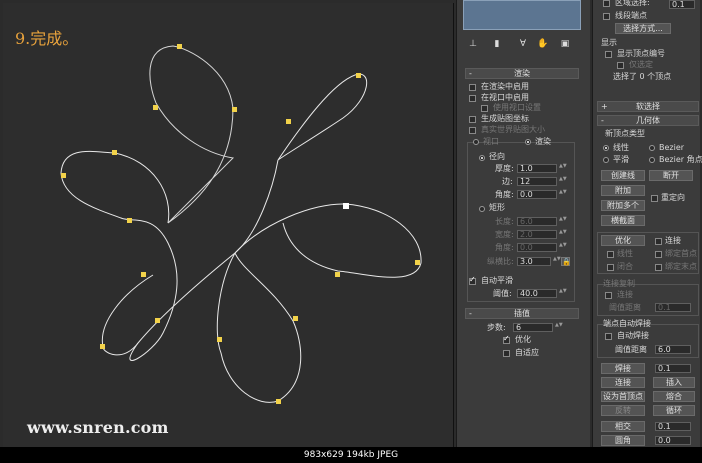 The width and height of the screenshot is (702, 463). Describe the element at coordinates (566, 261) in the screenshot. I see `lock-aspect-icon: 🔒` at that location.